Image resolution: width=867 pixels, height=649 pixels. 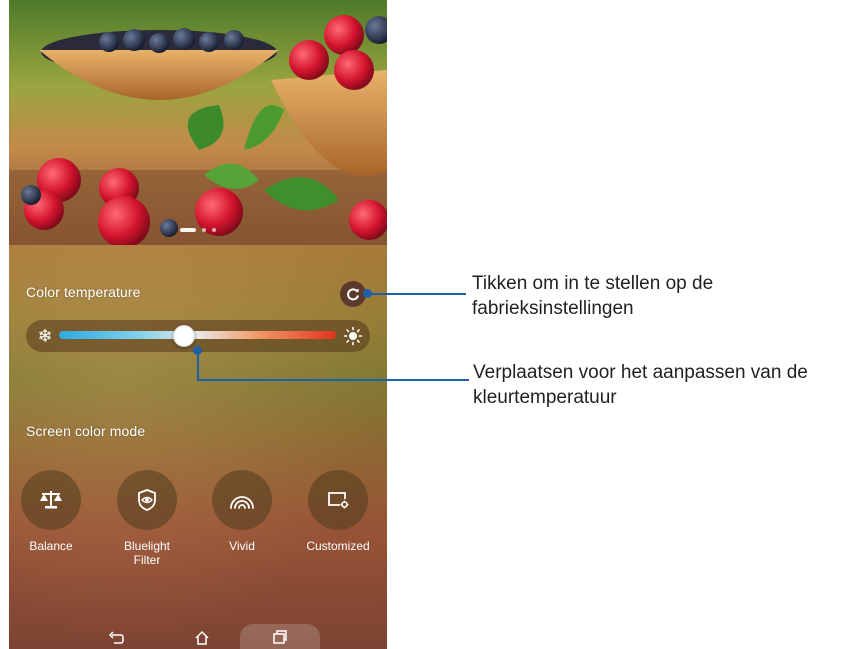 What do you see at coordinates (198, 230) in the screenshot?
I see `wallpaper-page-indicator` at bounding box center [198, 230].